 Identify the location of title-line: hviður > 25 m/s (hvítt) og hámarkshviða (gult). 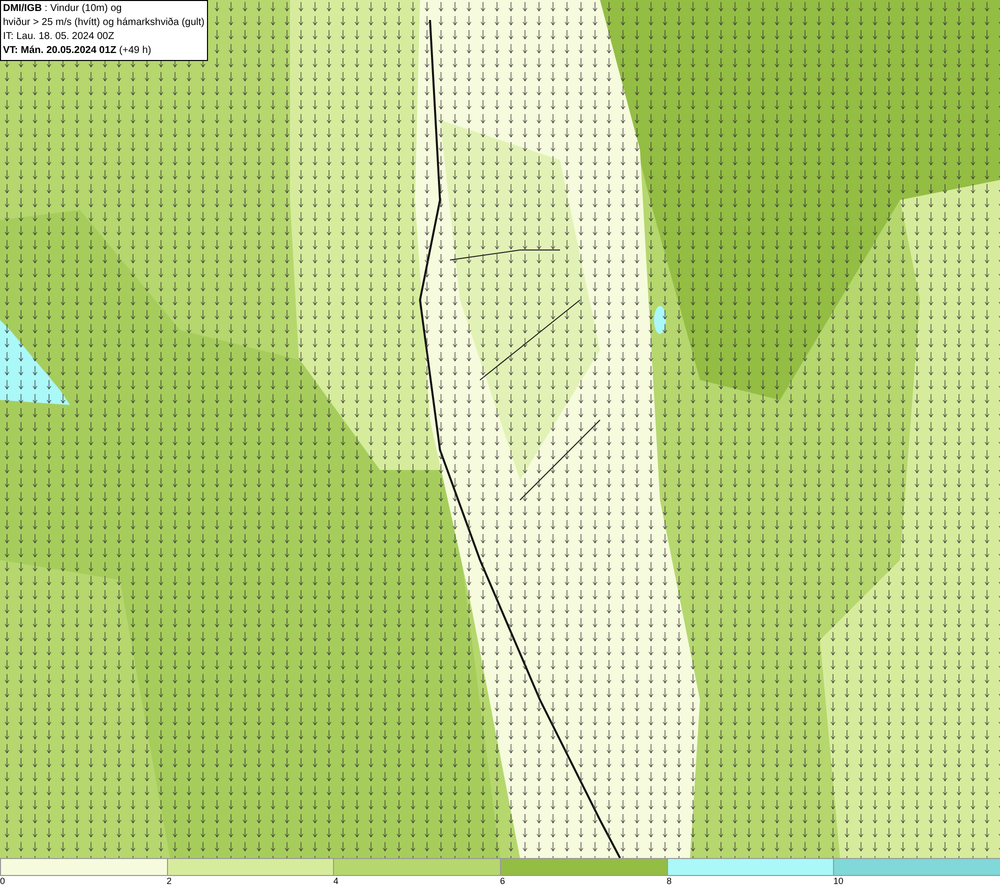
(103, 23).